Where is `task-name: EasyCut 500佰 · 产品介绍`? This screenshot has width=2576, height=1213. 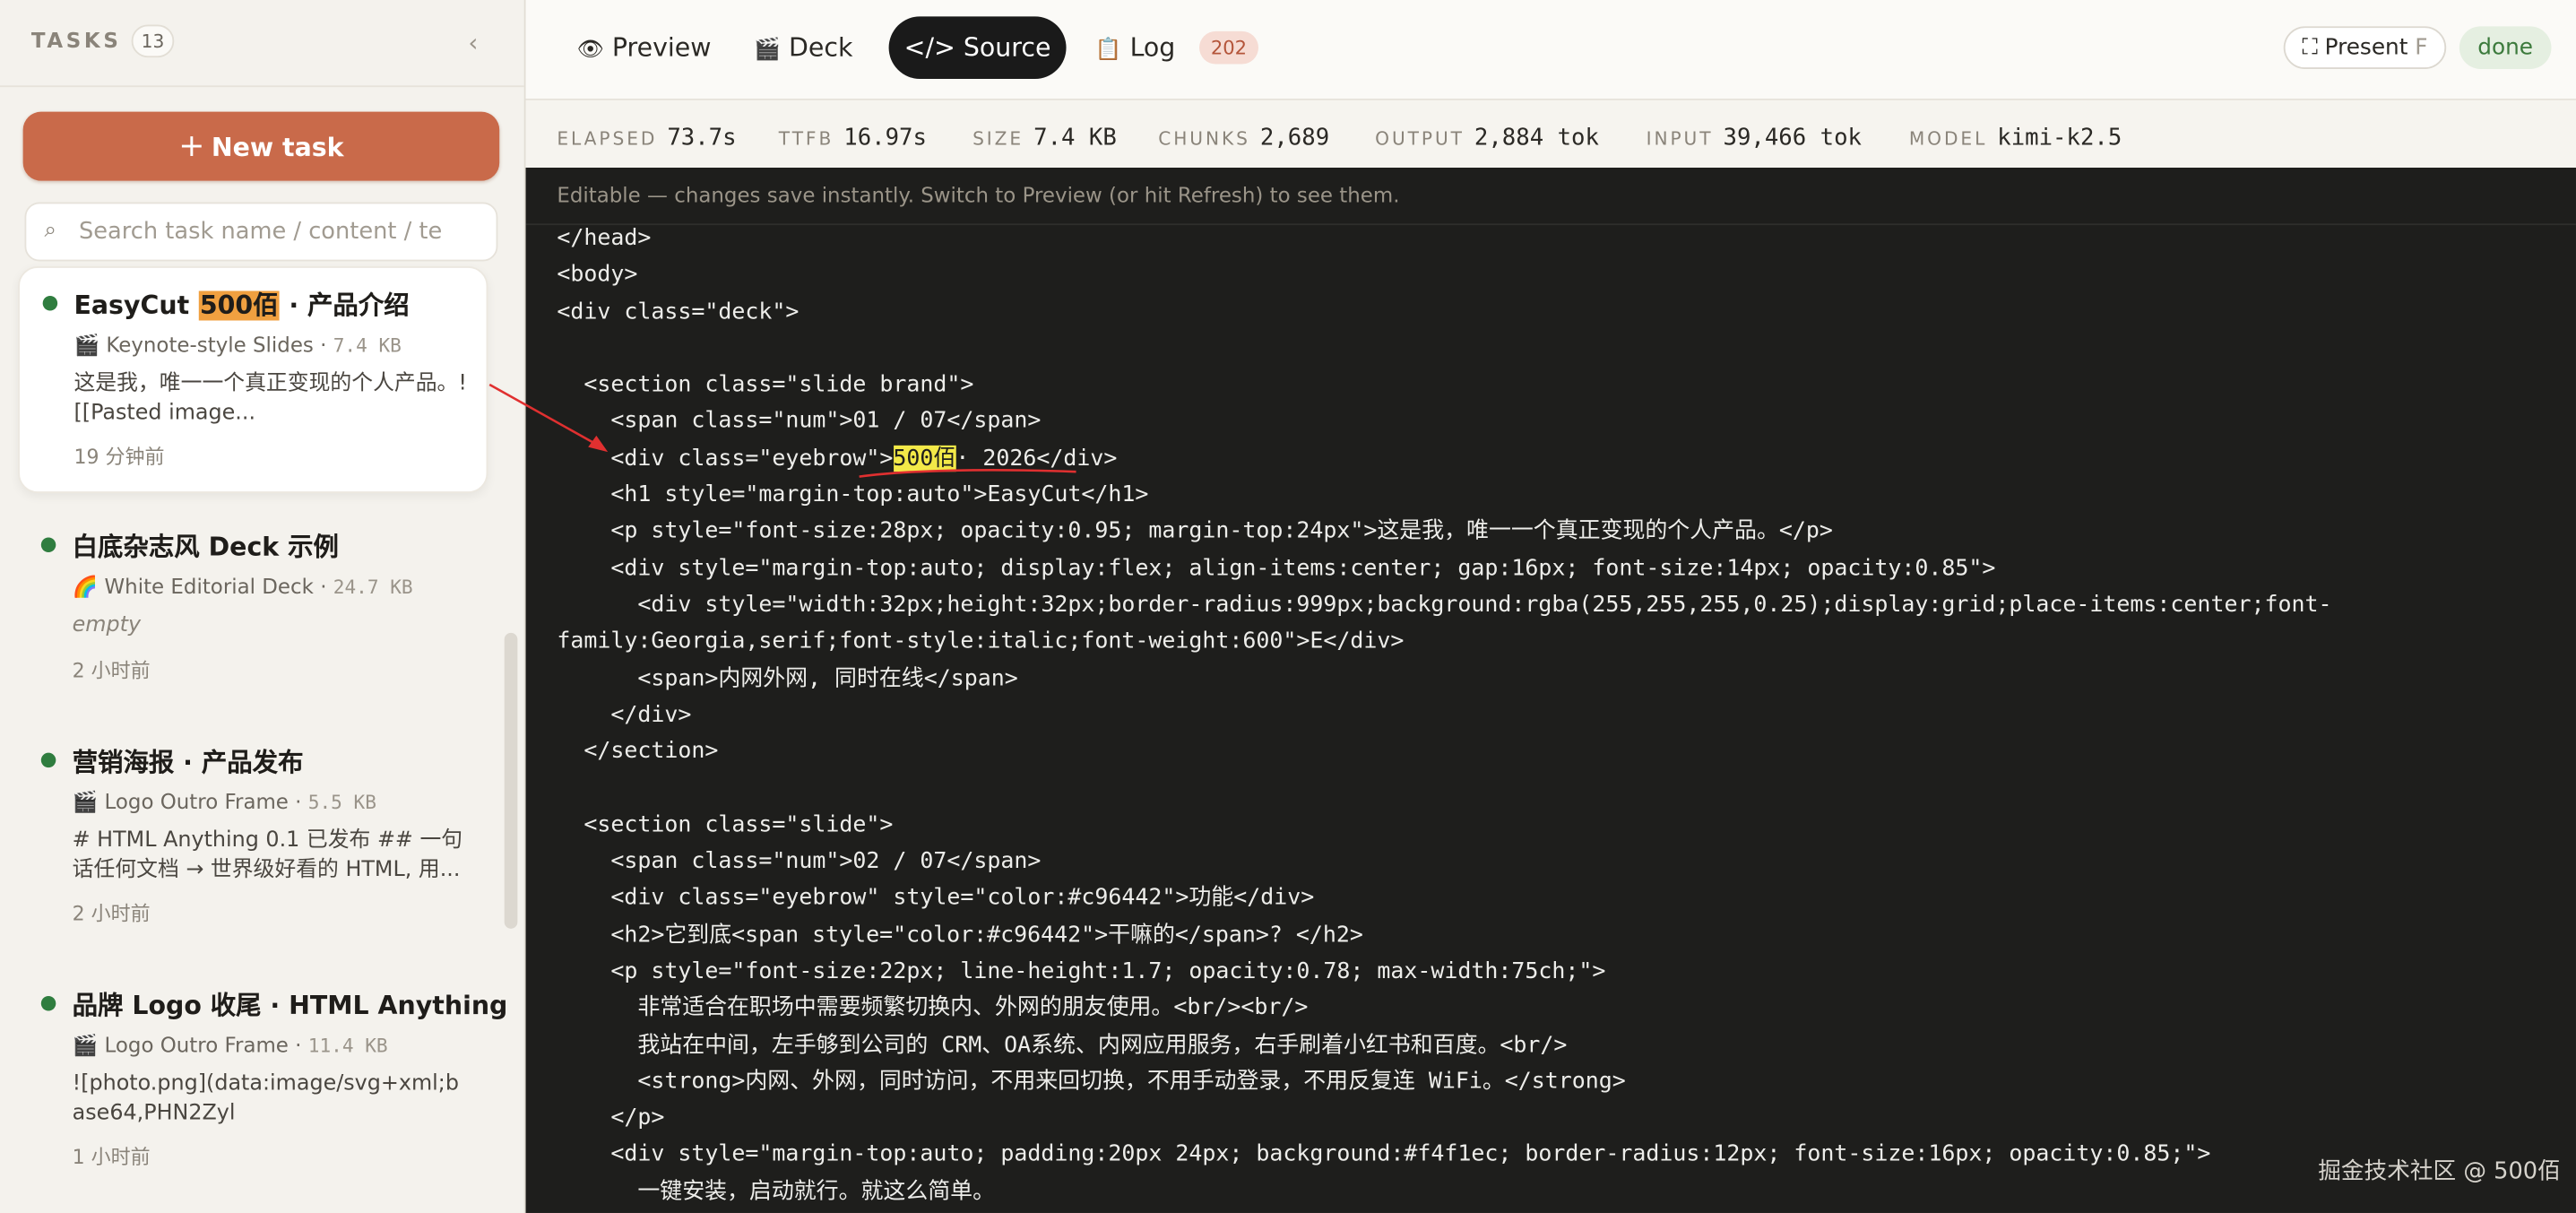 task-name: EasyCut 500佰 · 产品介绍 is located at coordinates (241, 305).